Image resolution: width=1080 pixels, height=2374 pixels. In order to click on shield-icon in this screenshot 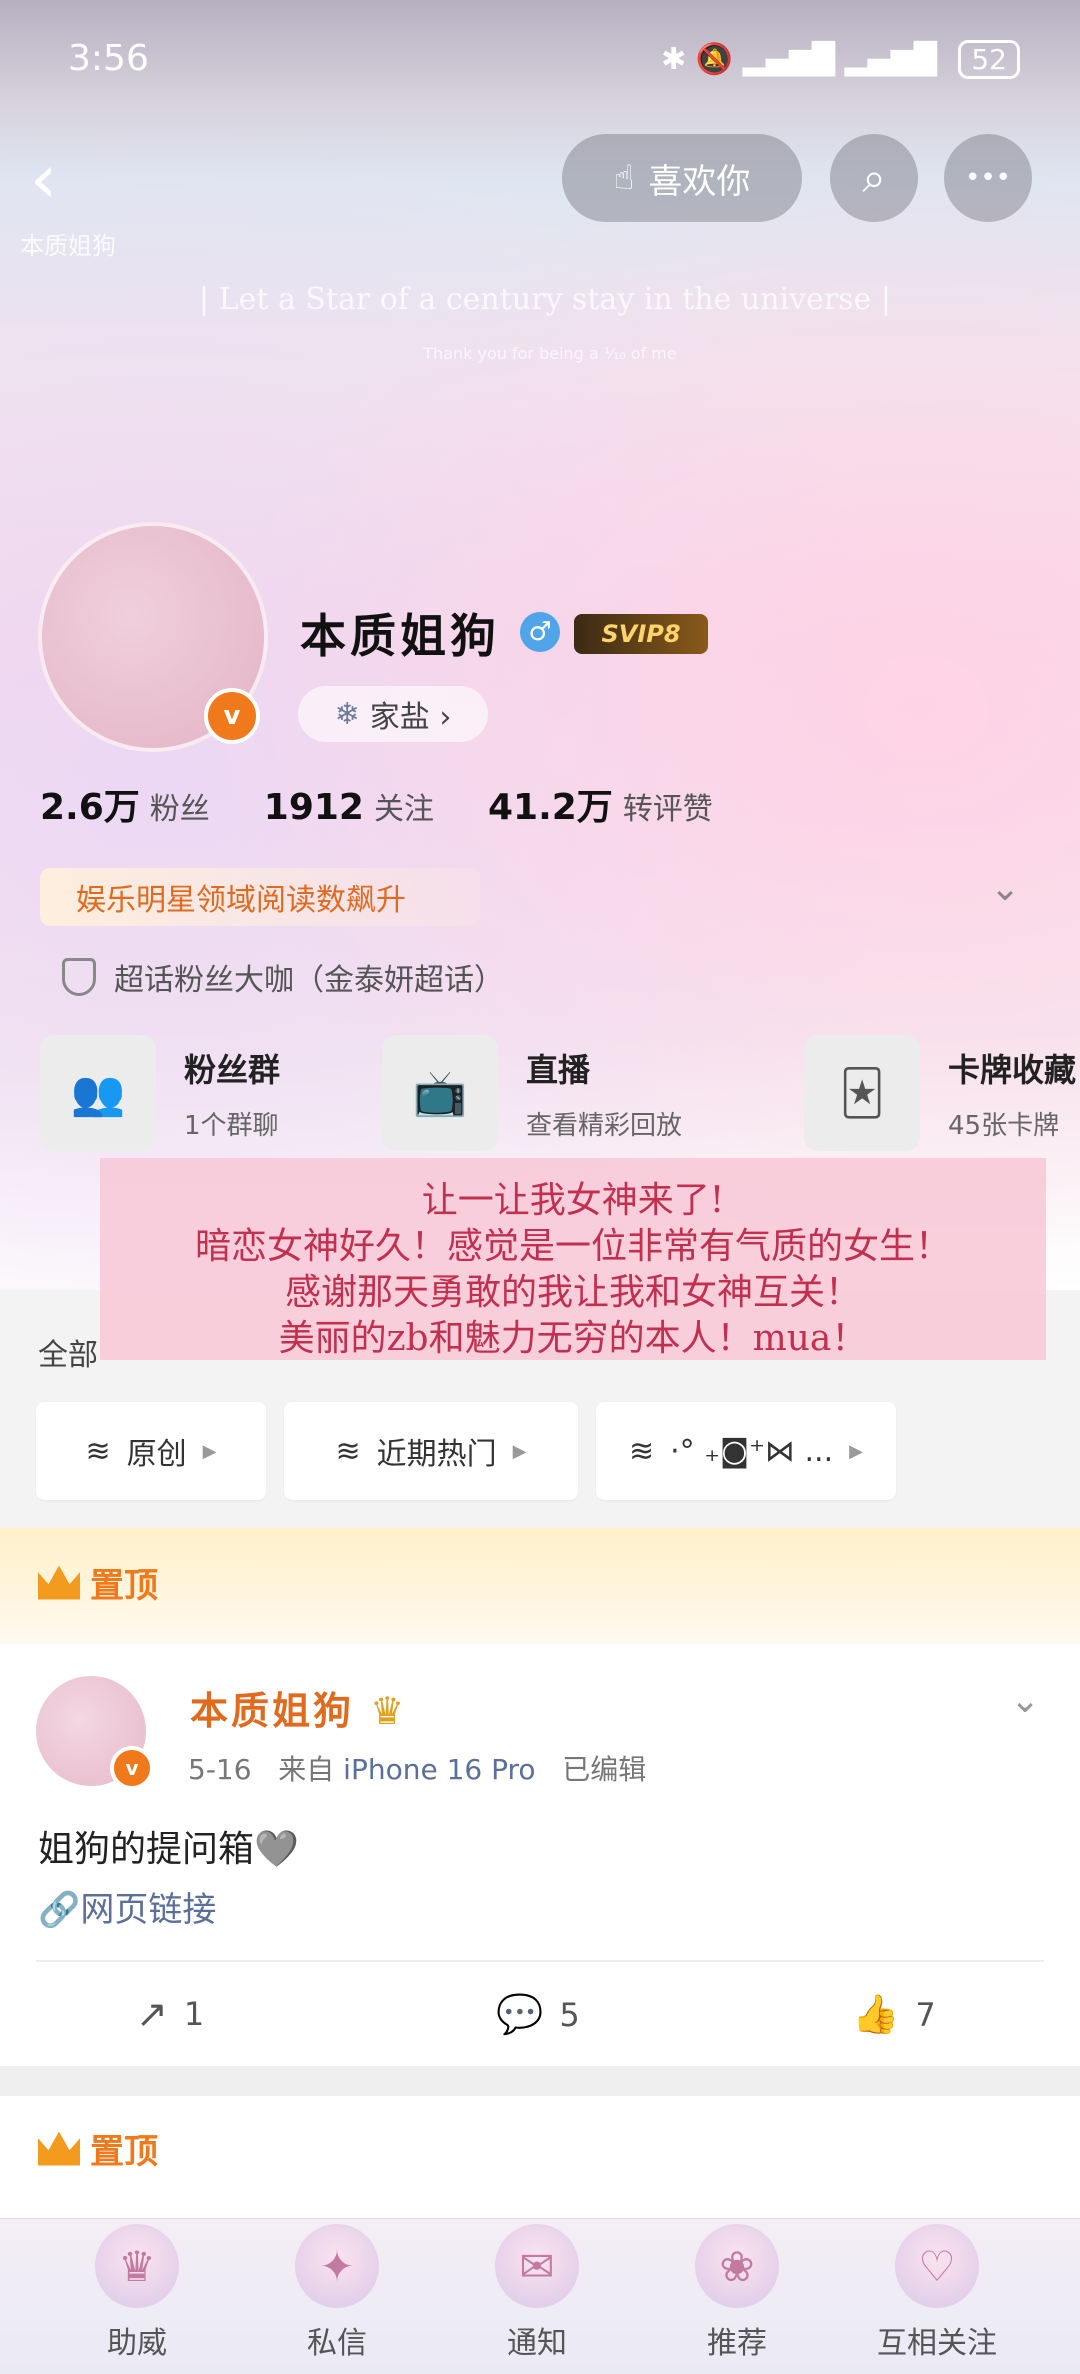, I will do `click(79, 977)`.